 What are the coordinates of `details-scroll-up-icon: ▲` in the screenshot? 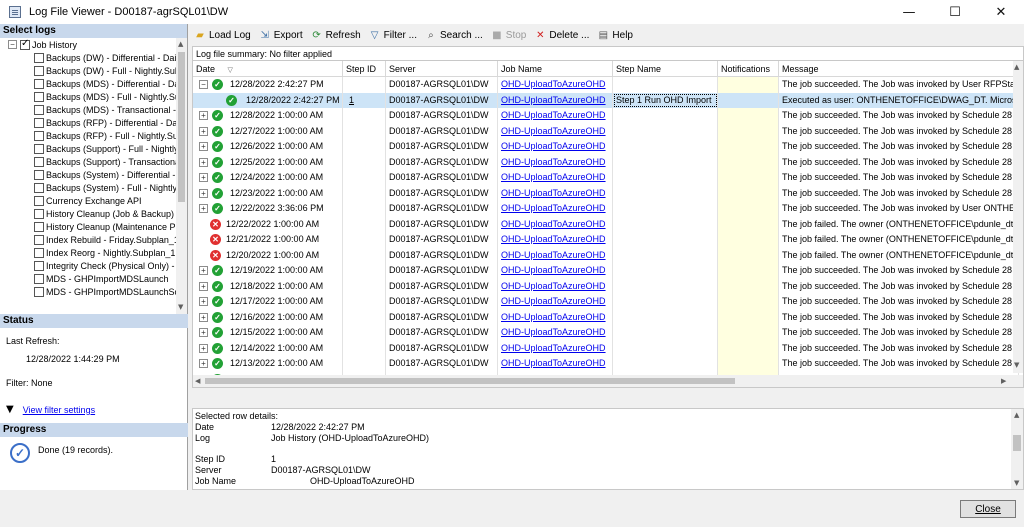 It's located at (1016, 415).